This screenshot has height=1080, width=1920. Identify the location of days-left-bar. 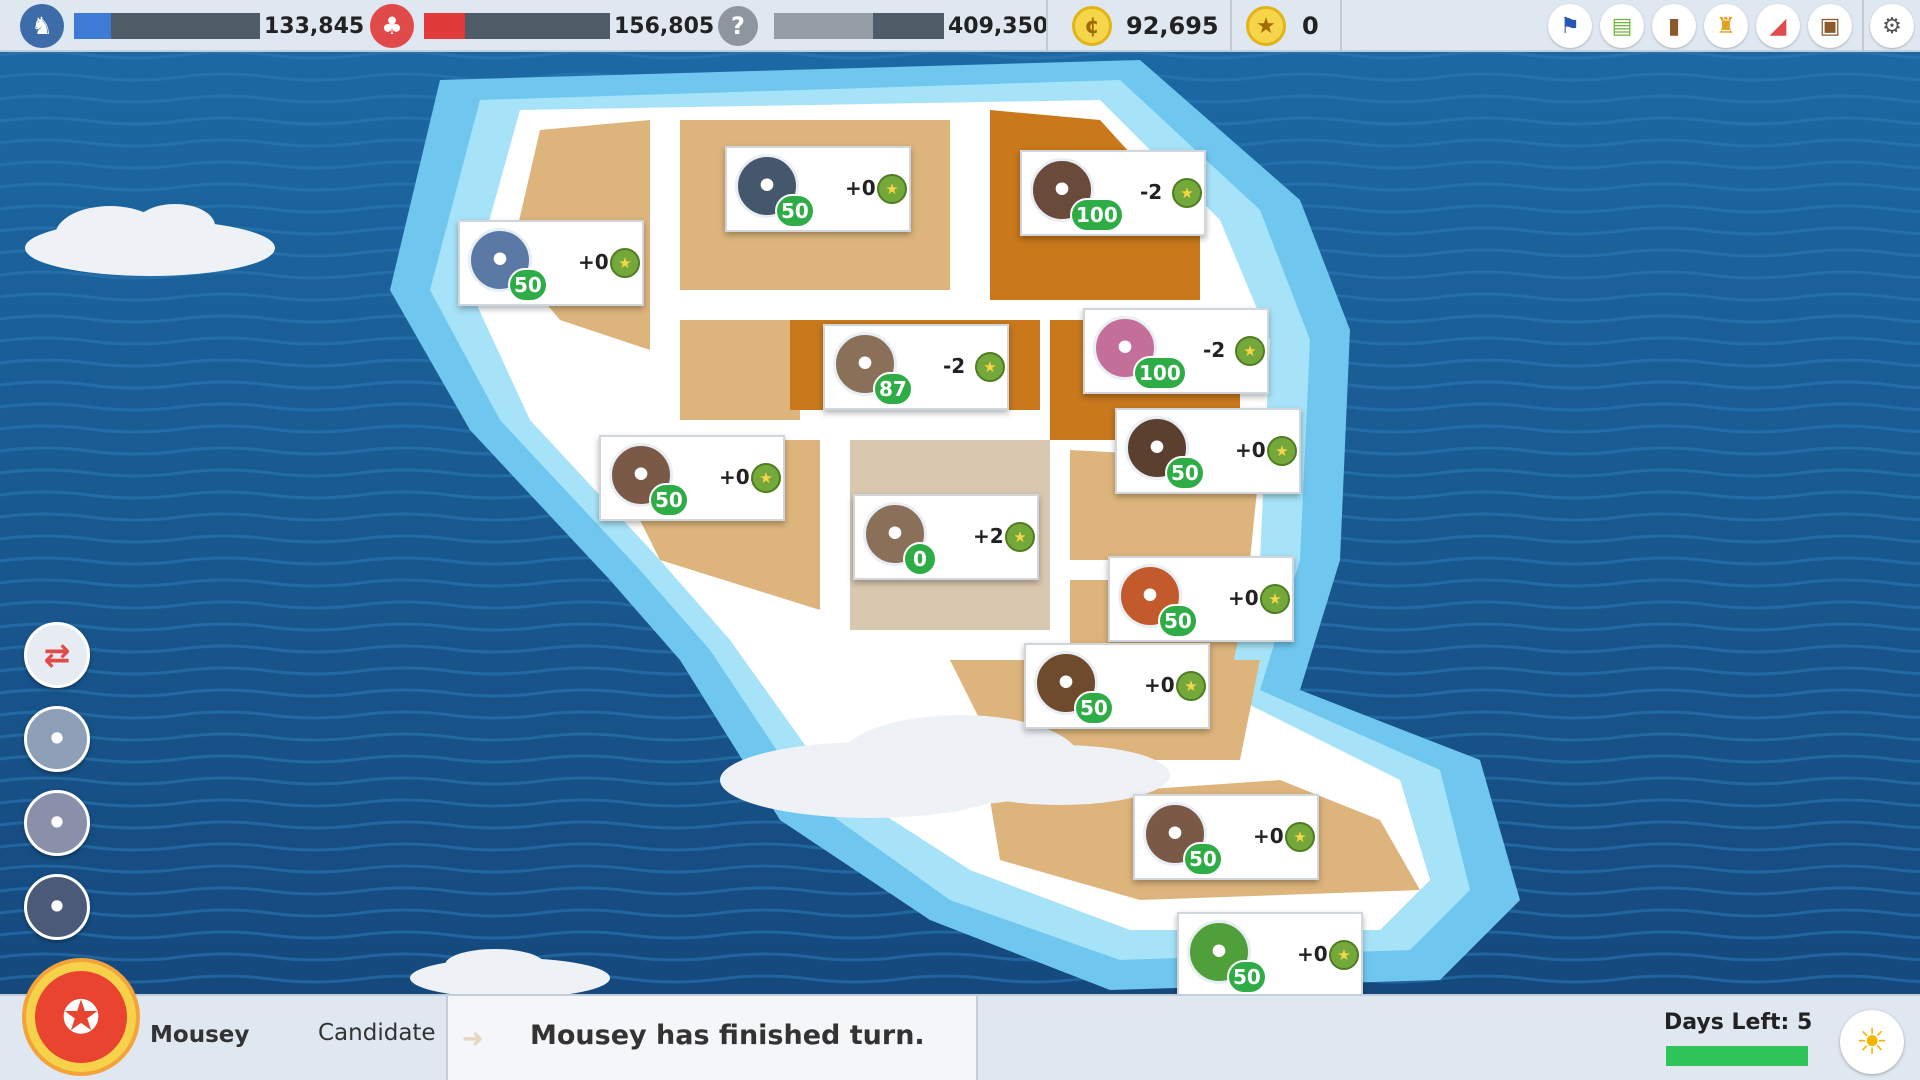
(1737, 1056).